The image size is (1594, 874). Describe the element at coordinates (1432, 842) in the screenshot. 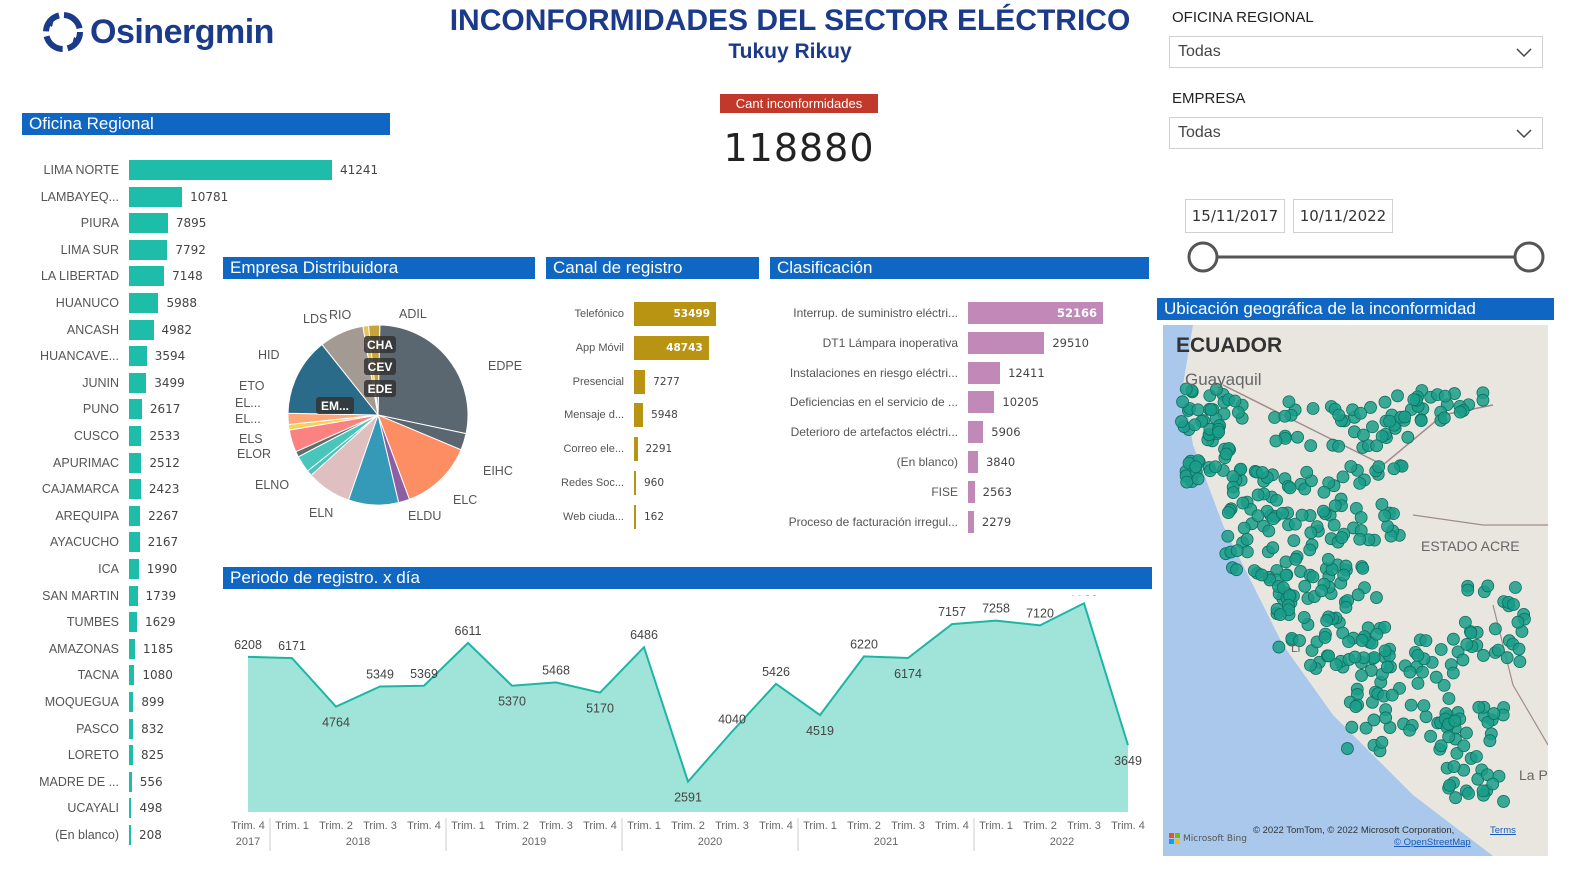

I see `map-osm-link: © OpenStreetMap` at that location.